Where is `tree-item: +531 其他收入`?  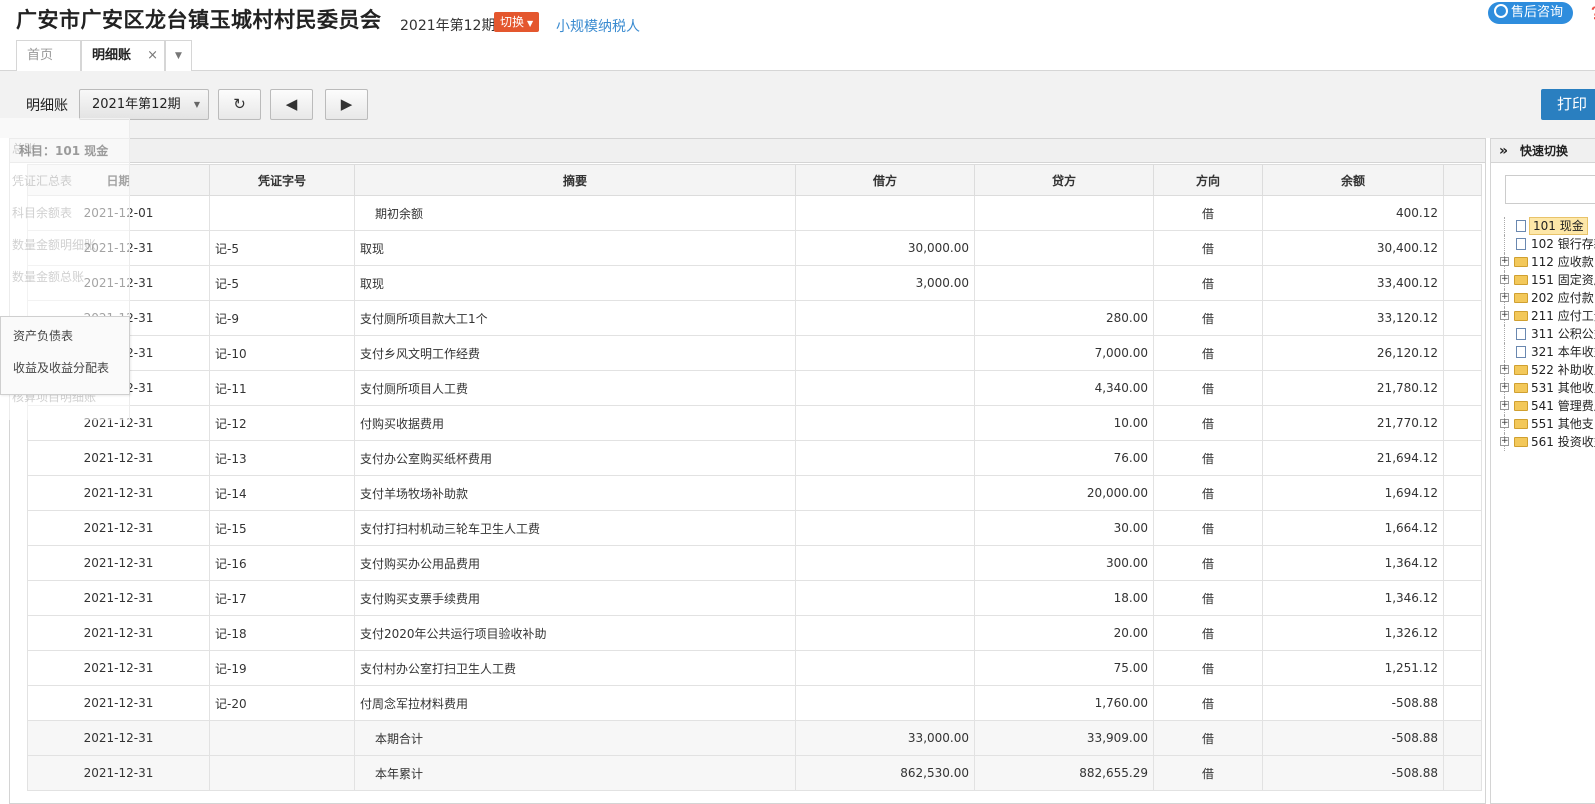
tree-item: +531 其他收入 is located at coordinates (1543, 388).